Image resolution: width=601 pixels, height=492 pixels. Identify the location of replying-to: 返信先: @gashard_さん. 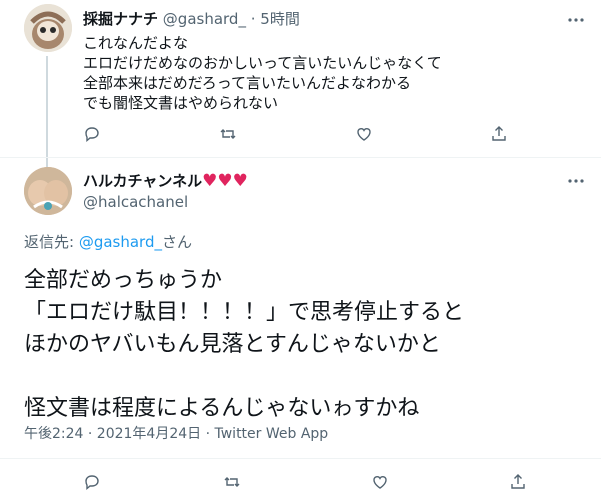
(108, 242).